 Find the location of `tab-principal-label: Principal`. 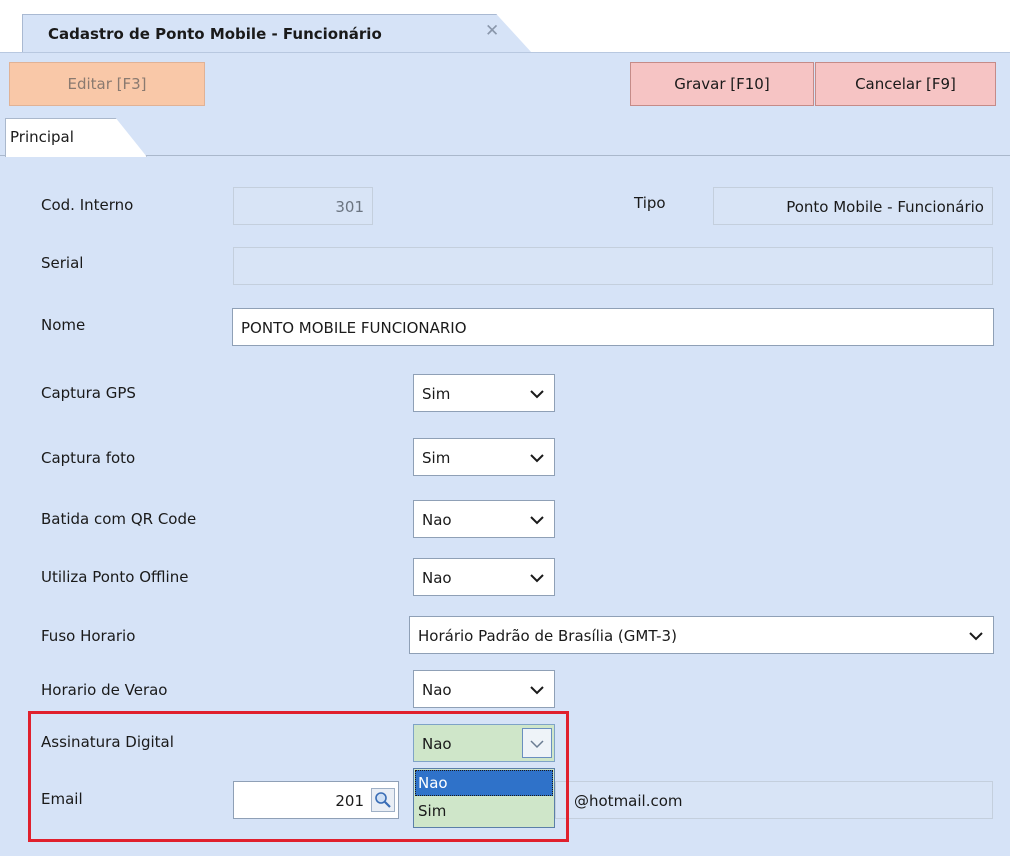

tab-principal-label: Principal is located at coordinates (42, 137).